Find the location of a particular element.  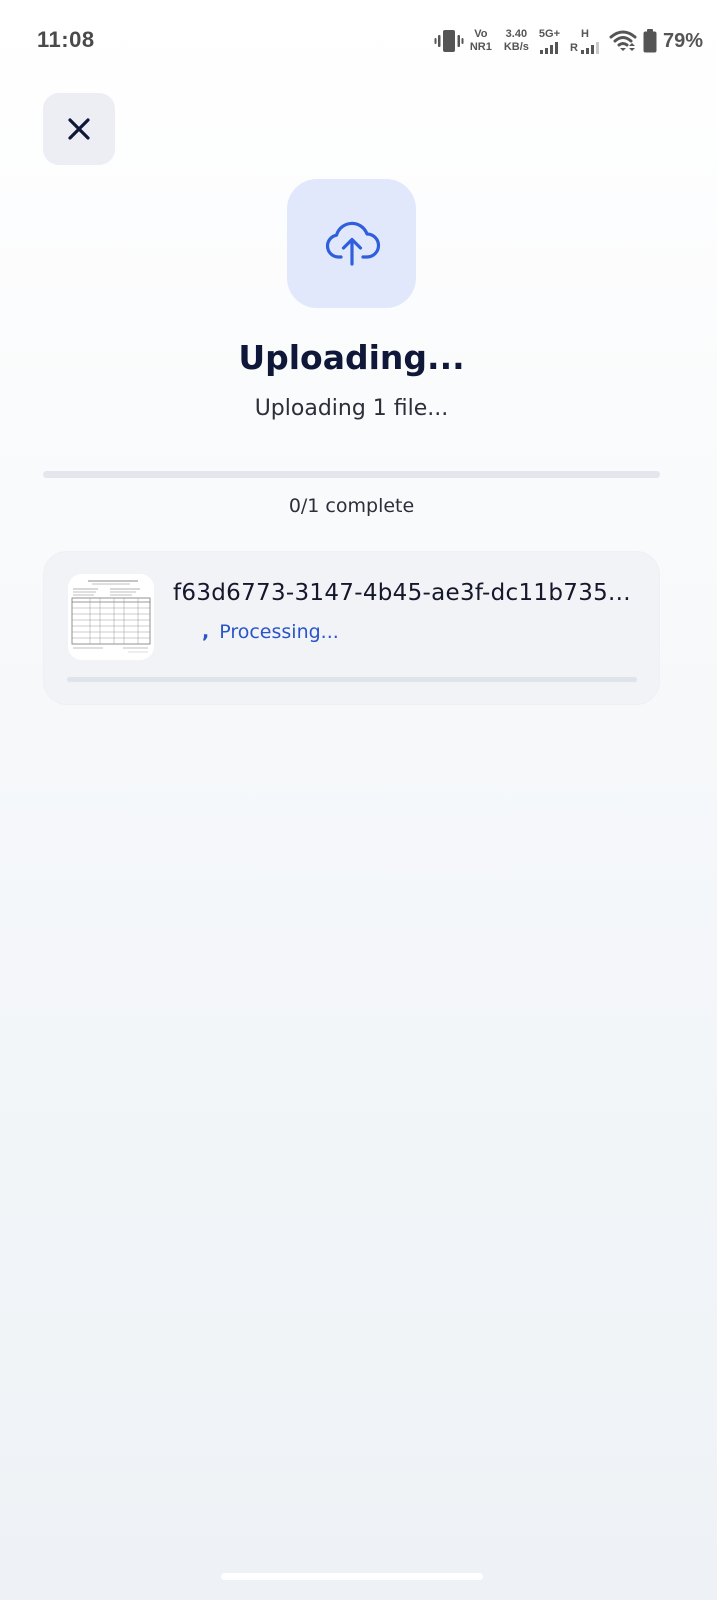

close-icon is located at coordinates (79, 129).